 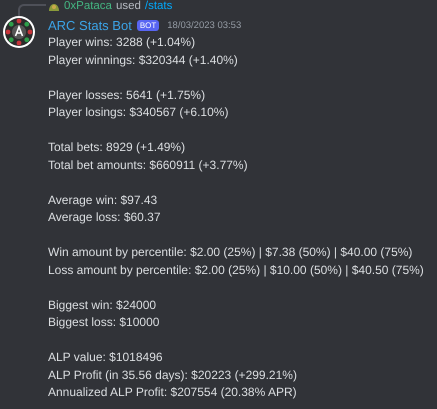 I want to click on stat-line: Average loss: $60.37, so click(x=105, y=217).